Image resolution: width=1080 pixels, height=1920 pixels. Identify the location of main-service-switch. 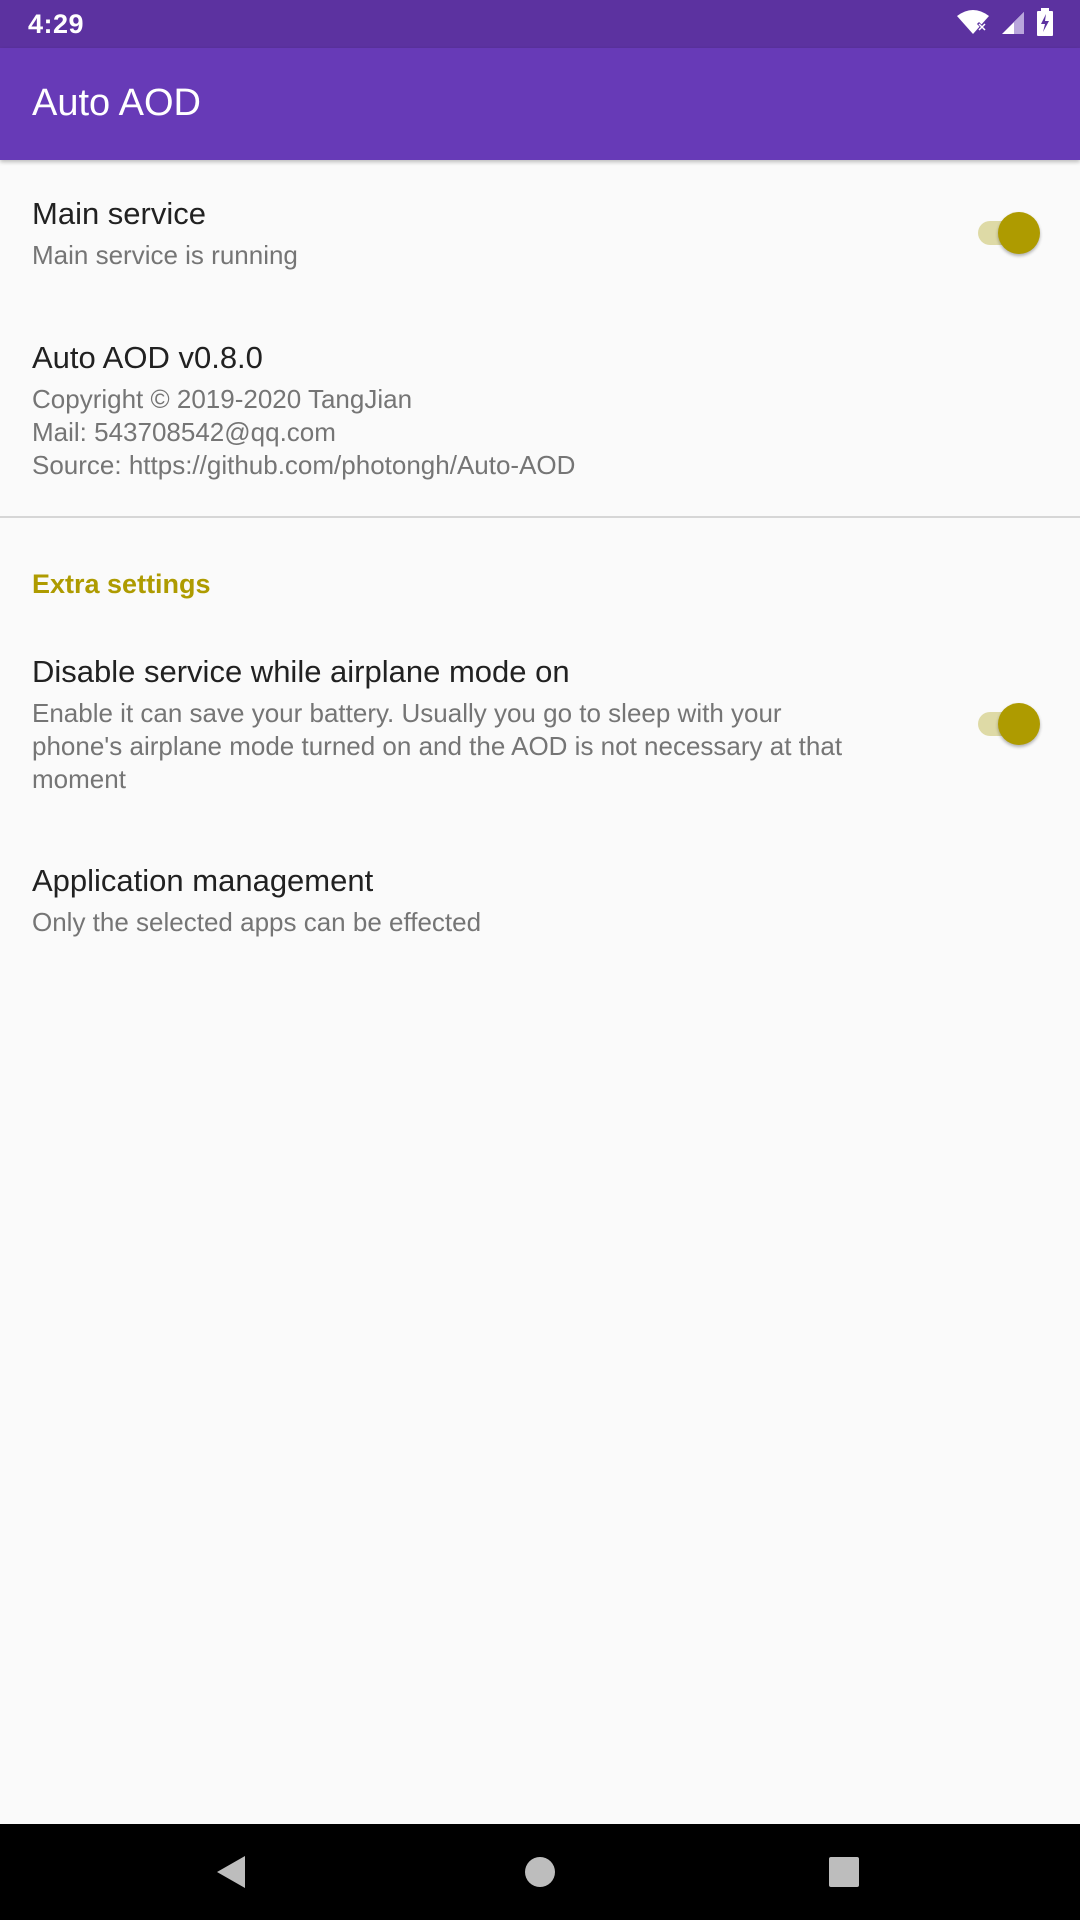
(1008, 232).